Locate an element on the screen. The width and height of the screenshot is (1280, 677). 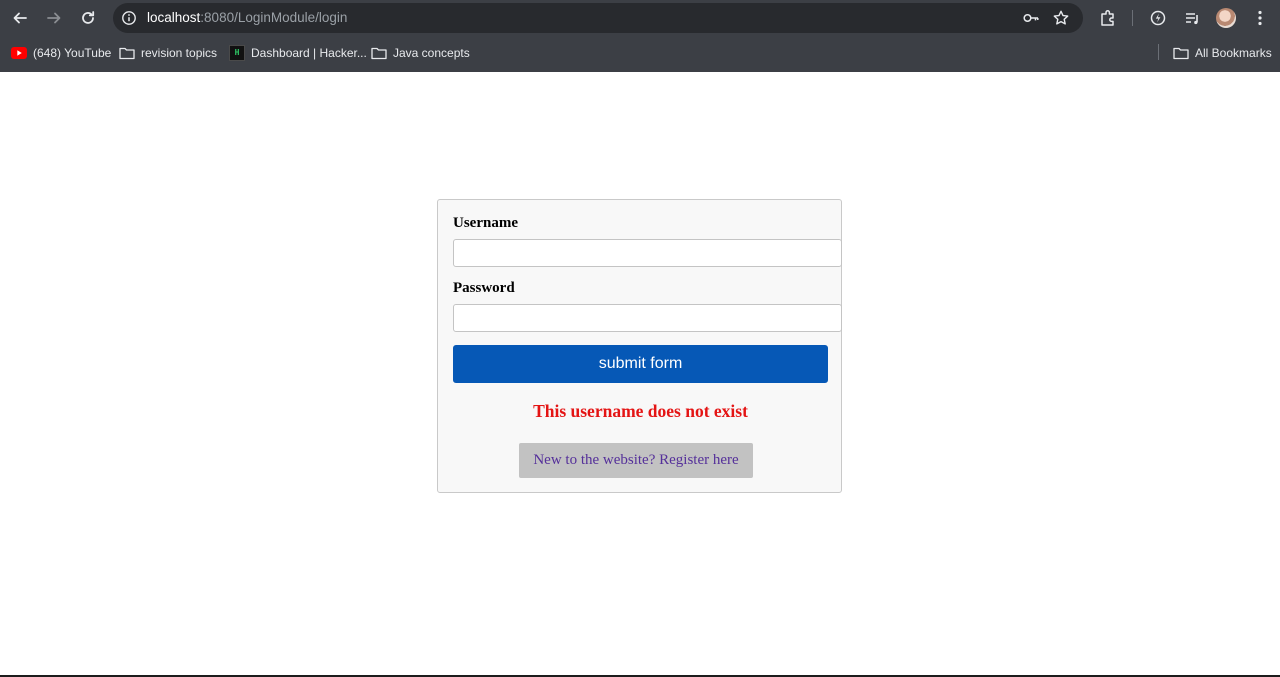
password-key-icon is located at coordinates (1031, 18).